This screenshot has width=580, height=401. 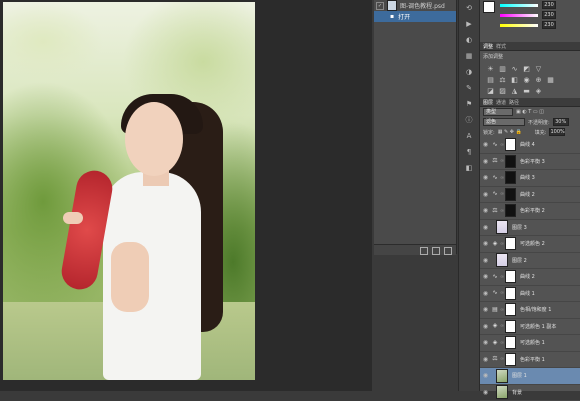 I want to click on black-white-icon: ◧, so click(x=514, y=80).